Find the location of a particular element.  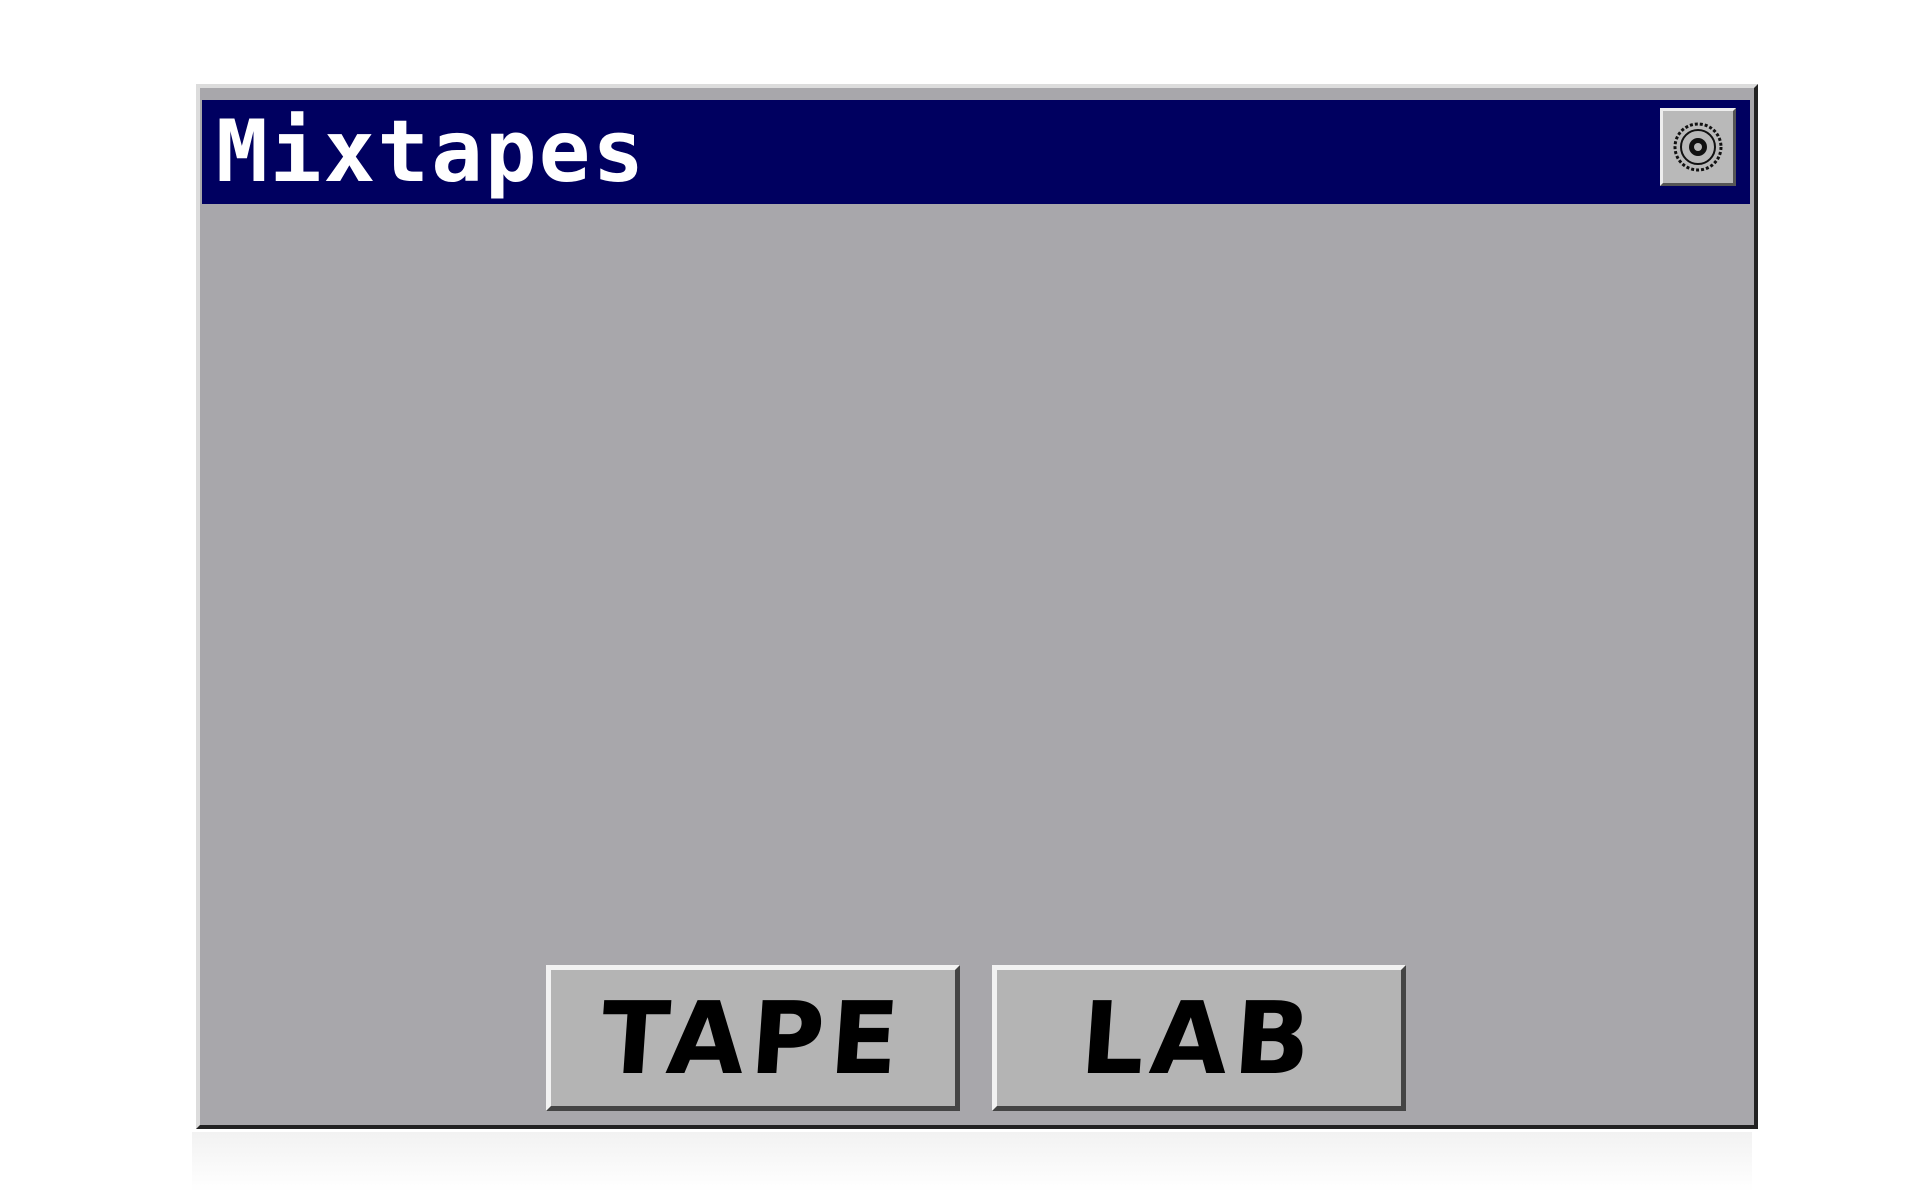

lab-button-label: LAB is located at coordinates (1199, 1038).